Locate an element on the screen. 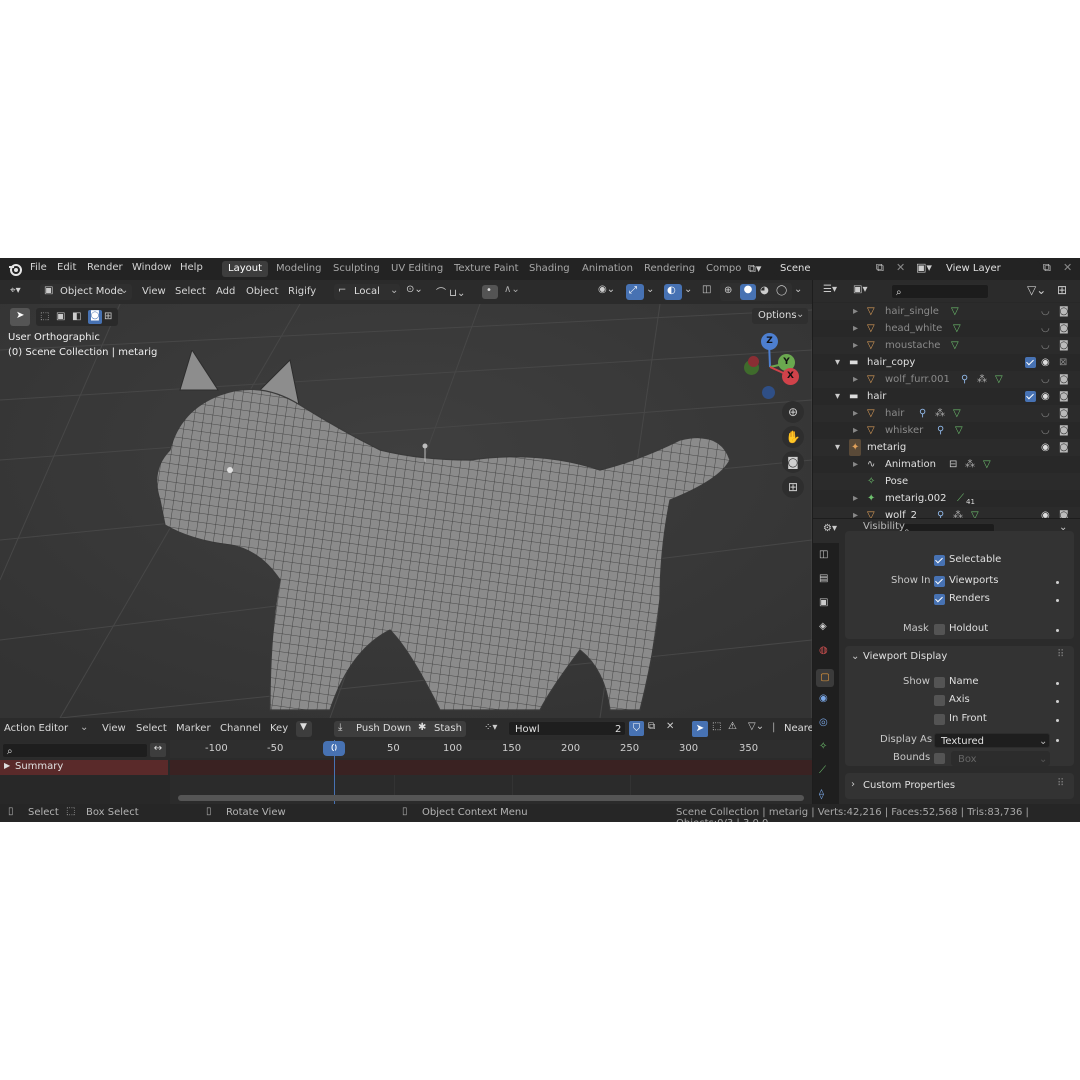 The image size is (1080, 1080). outliner-item-name: head_white is located at coordinates (913, 328).